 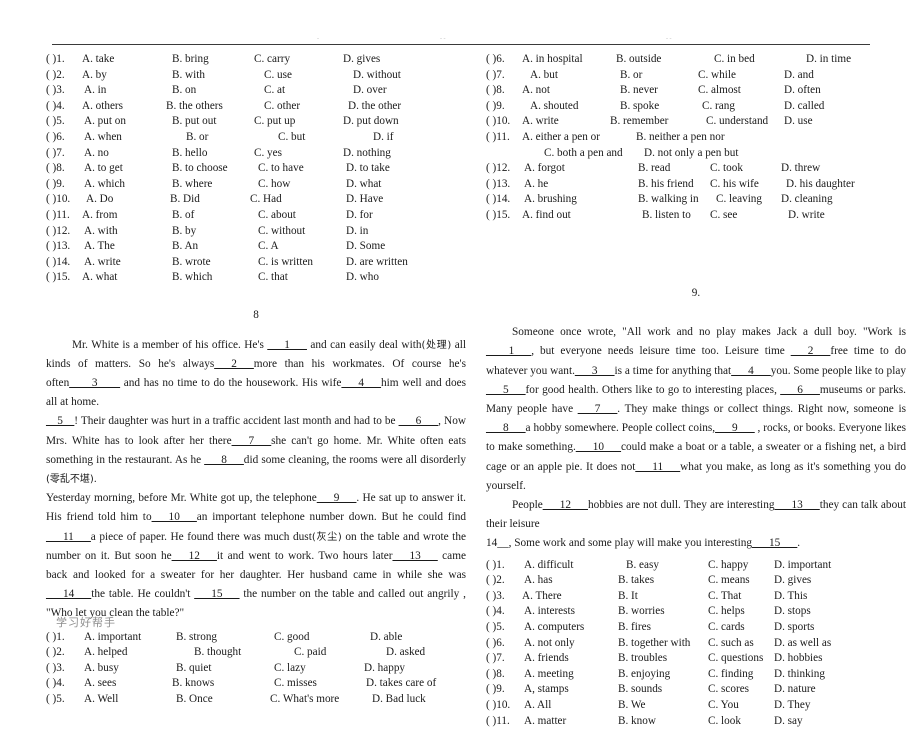 What do you see at coordinates (583, 154) in the screenshot?
I see `cloze7-option-choice: C. both a pen and` at bounding box center [583, 154].